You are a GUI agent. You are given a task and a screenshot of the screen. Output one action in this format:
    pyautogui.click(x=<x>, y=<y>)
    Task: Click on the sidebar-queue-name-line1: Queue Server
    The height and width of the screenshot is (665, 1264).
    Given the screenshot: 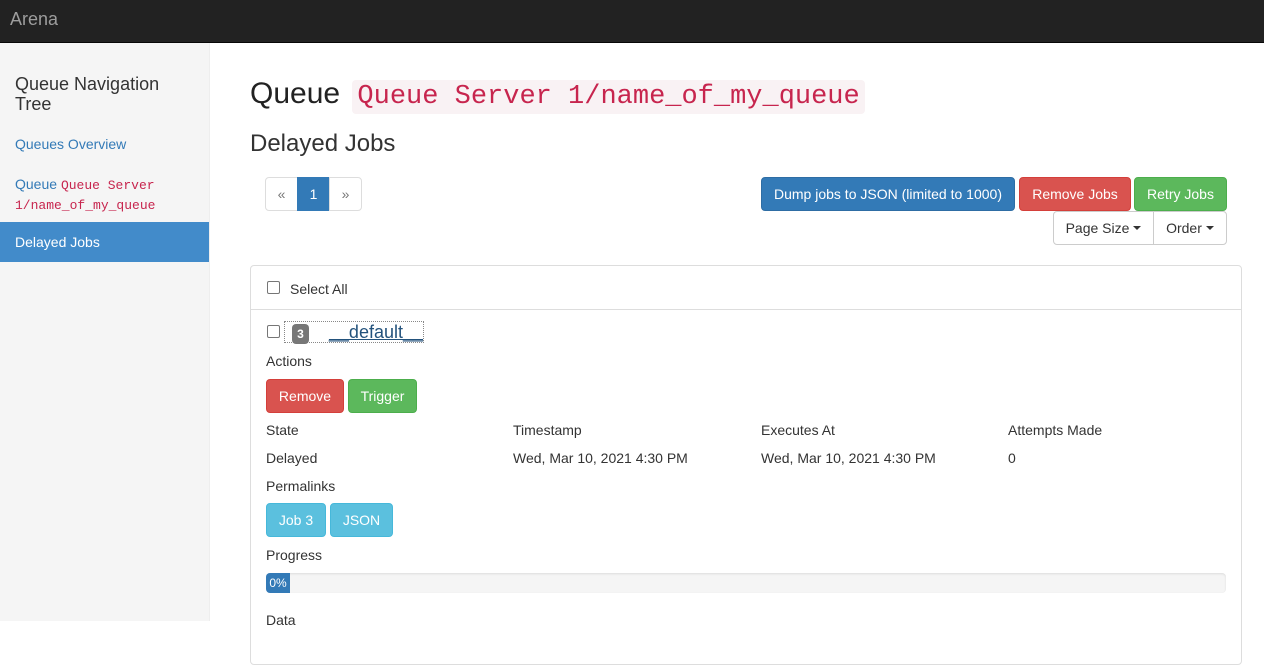 What is the action you would take?
    pyautogui.click(x=107, y=185)
    